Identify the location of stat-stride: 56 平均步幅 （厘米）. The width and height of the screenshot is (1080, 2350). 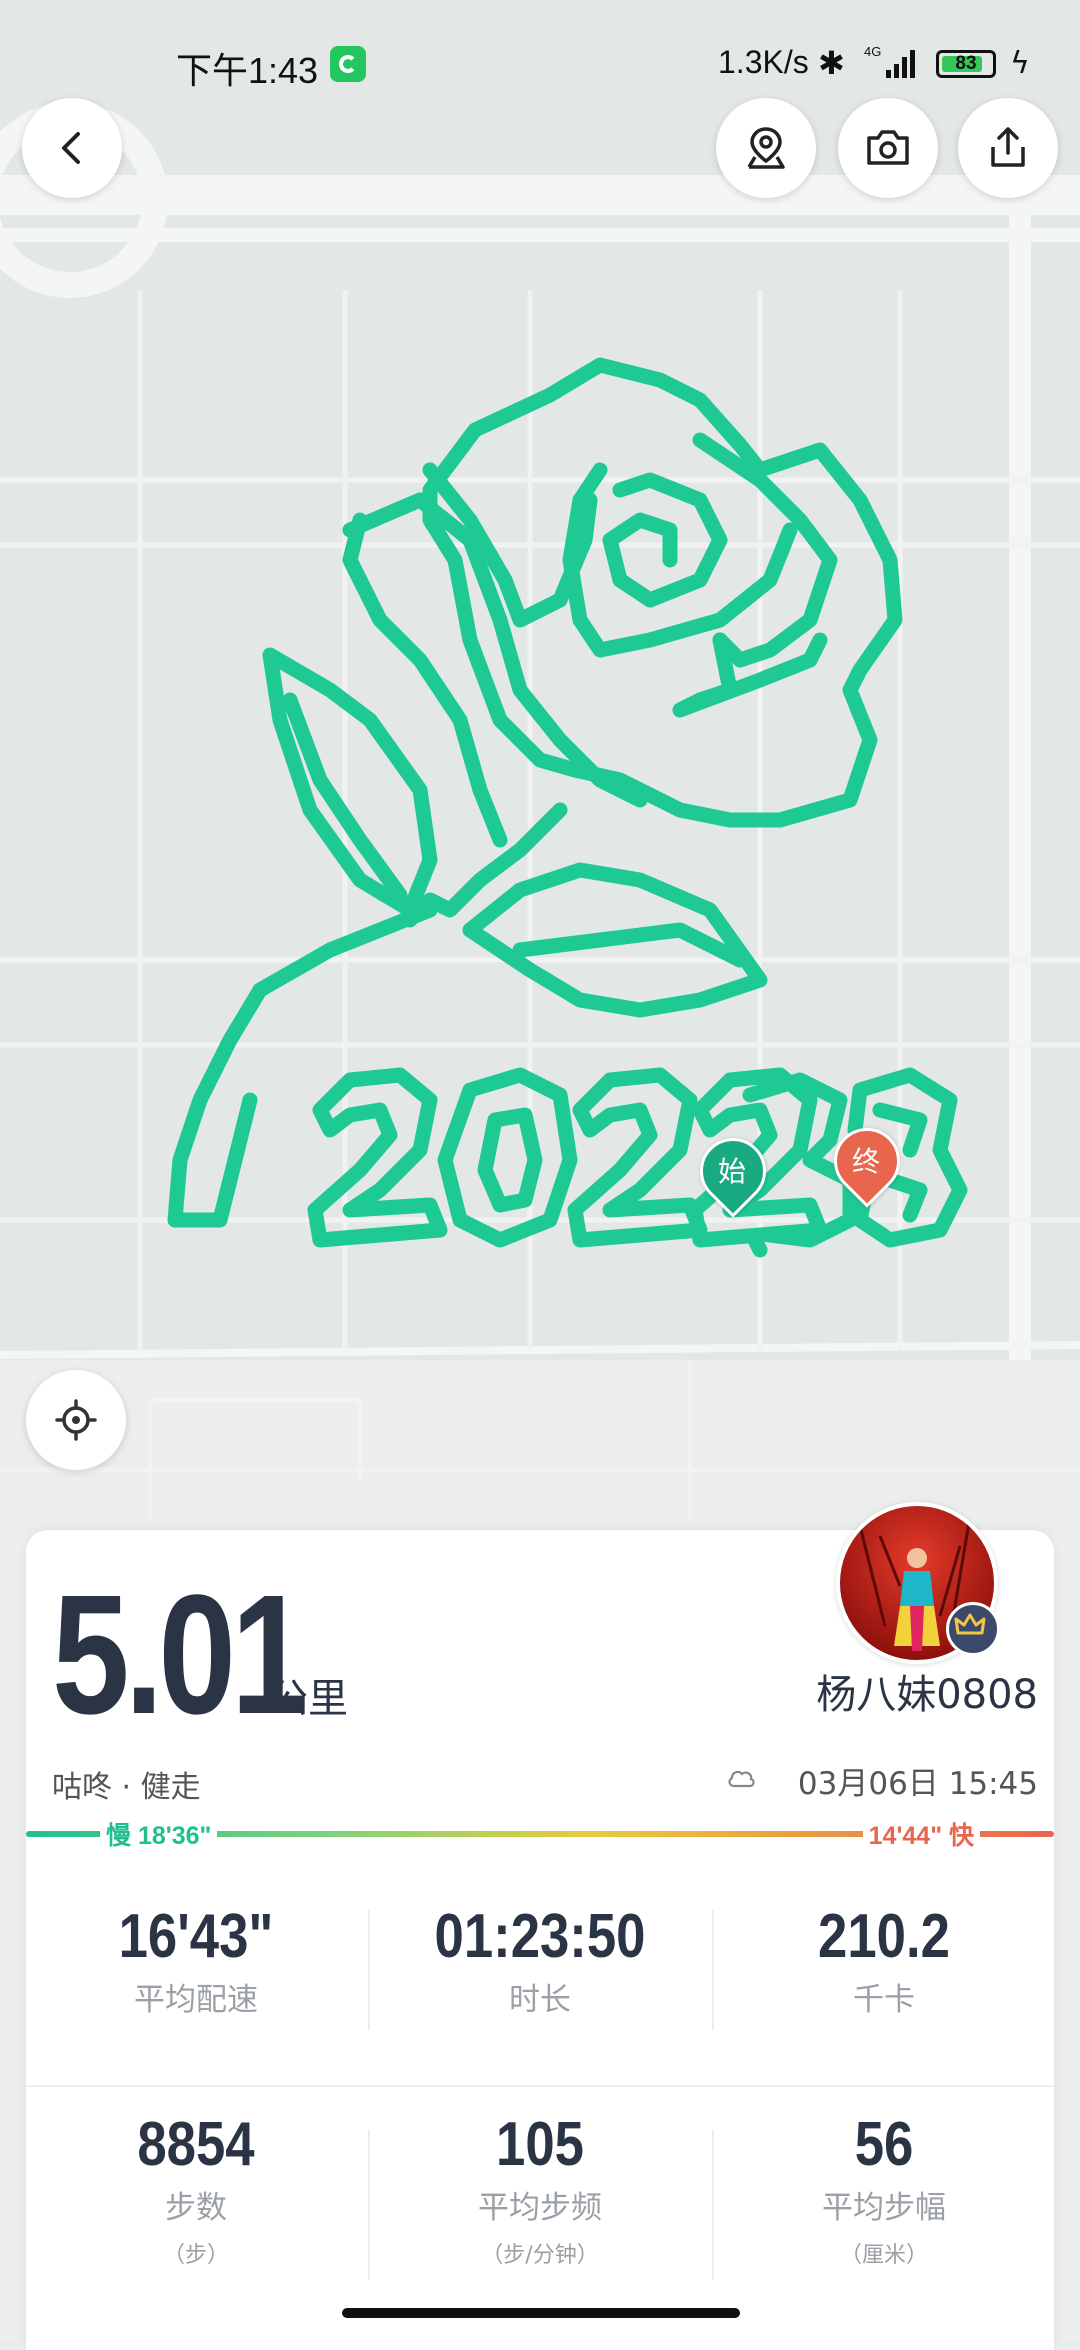
(884, 2189).